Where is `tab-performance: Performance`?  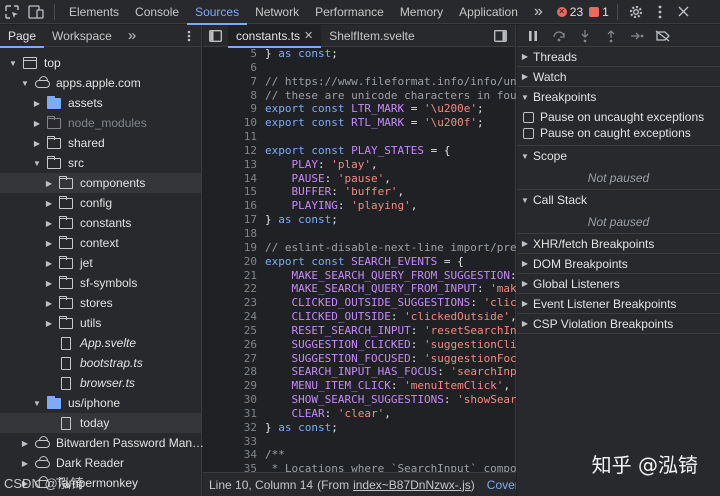 tab-performance: Performance is located at coordinates (349, 12).